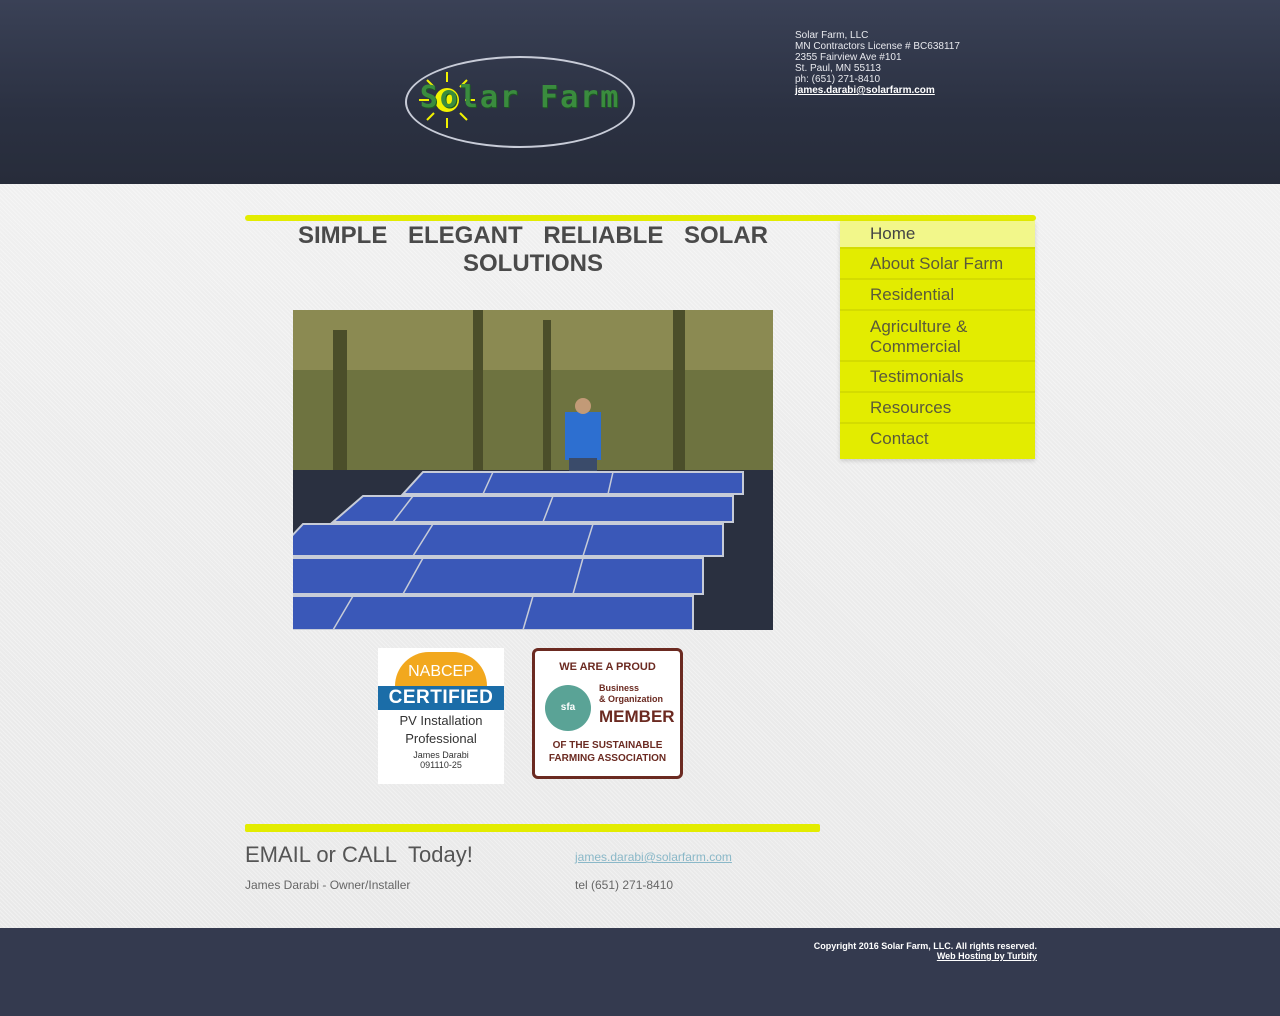 This screenshot has height=1016, width=1280. Describe the element at coordinates (441, 738) in the screenshot. I see `nabcep-line2: Professional` at that location.